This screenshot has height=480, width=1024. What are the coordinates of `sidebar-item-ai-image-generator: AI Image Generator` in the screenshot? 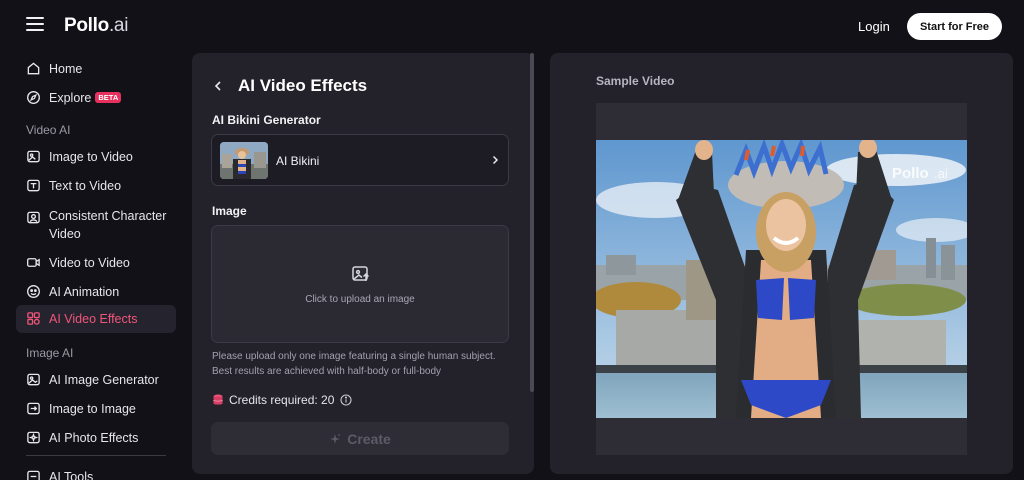 It's located at (96, 380).